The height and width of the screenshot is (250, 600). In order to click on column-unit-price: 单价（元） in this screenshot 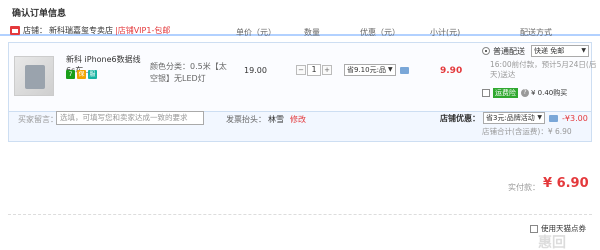, I will do `click(256, 32)`.